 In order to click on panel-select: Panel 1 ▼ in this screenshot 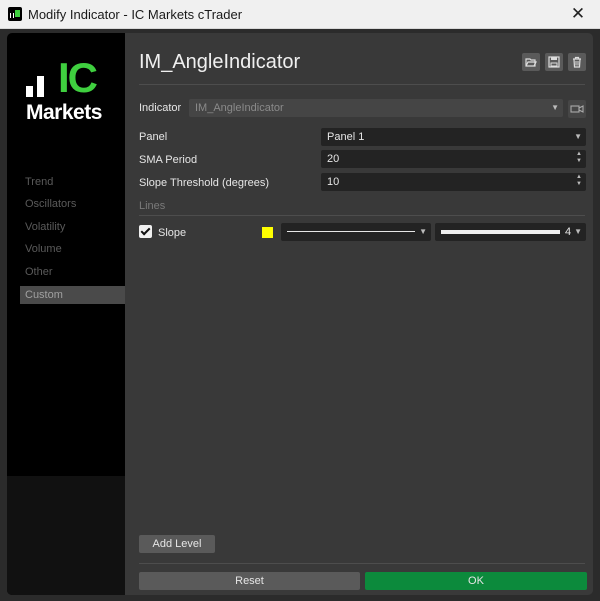, I will do `click(453, 137)`.